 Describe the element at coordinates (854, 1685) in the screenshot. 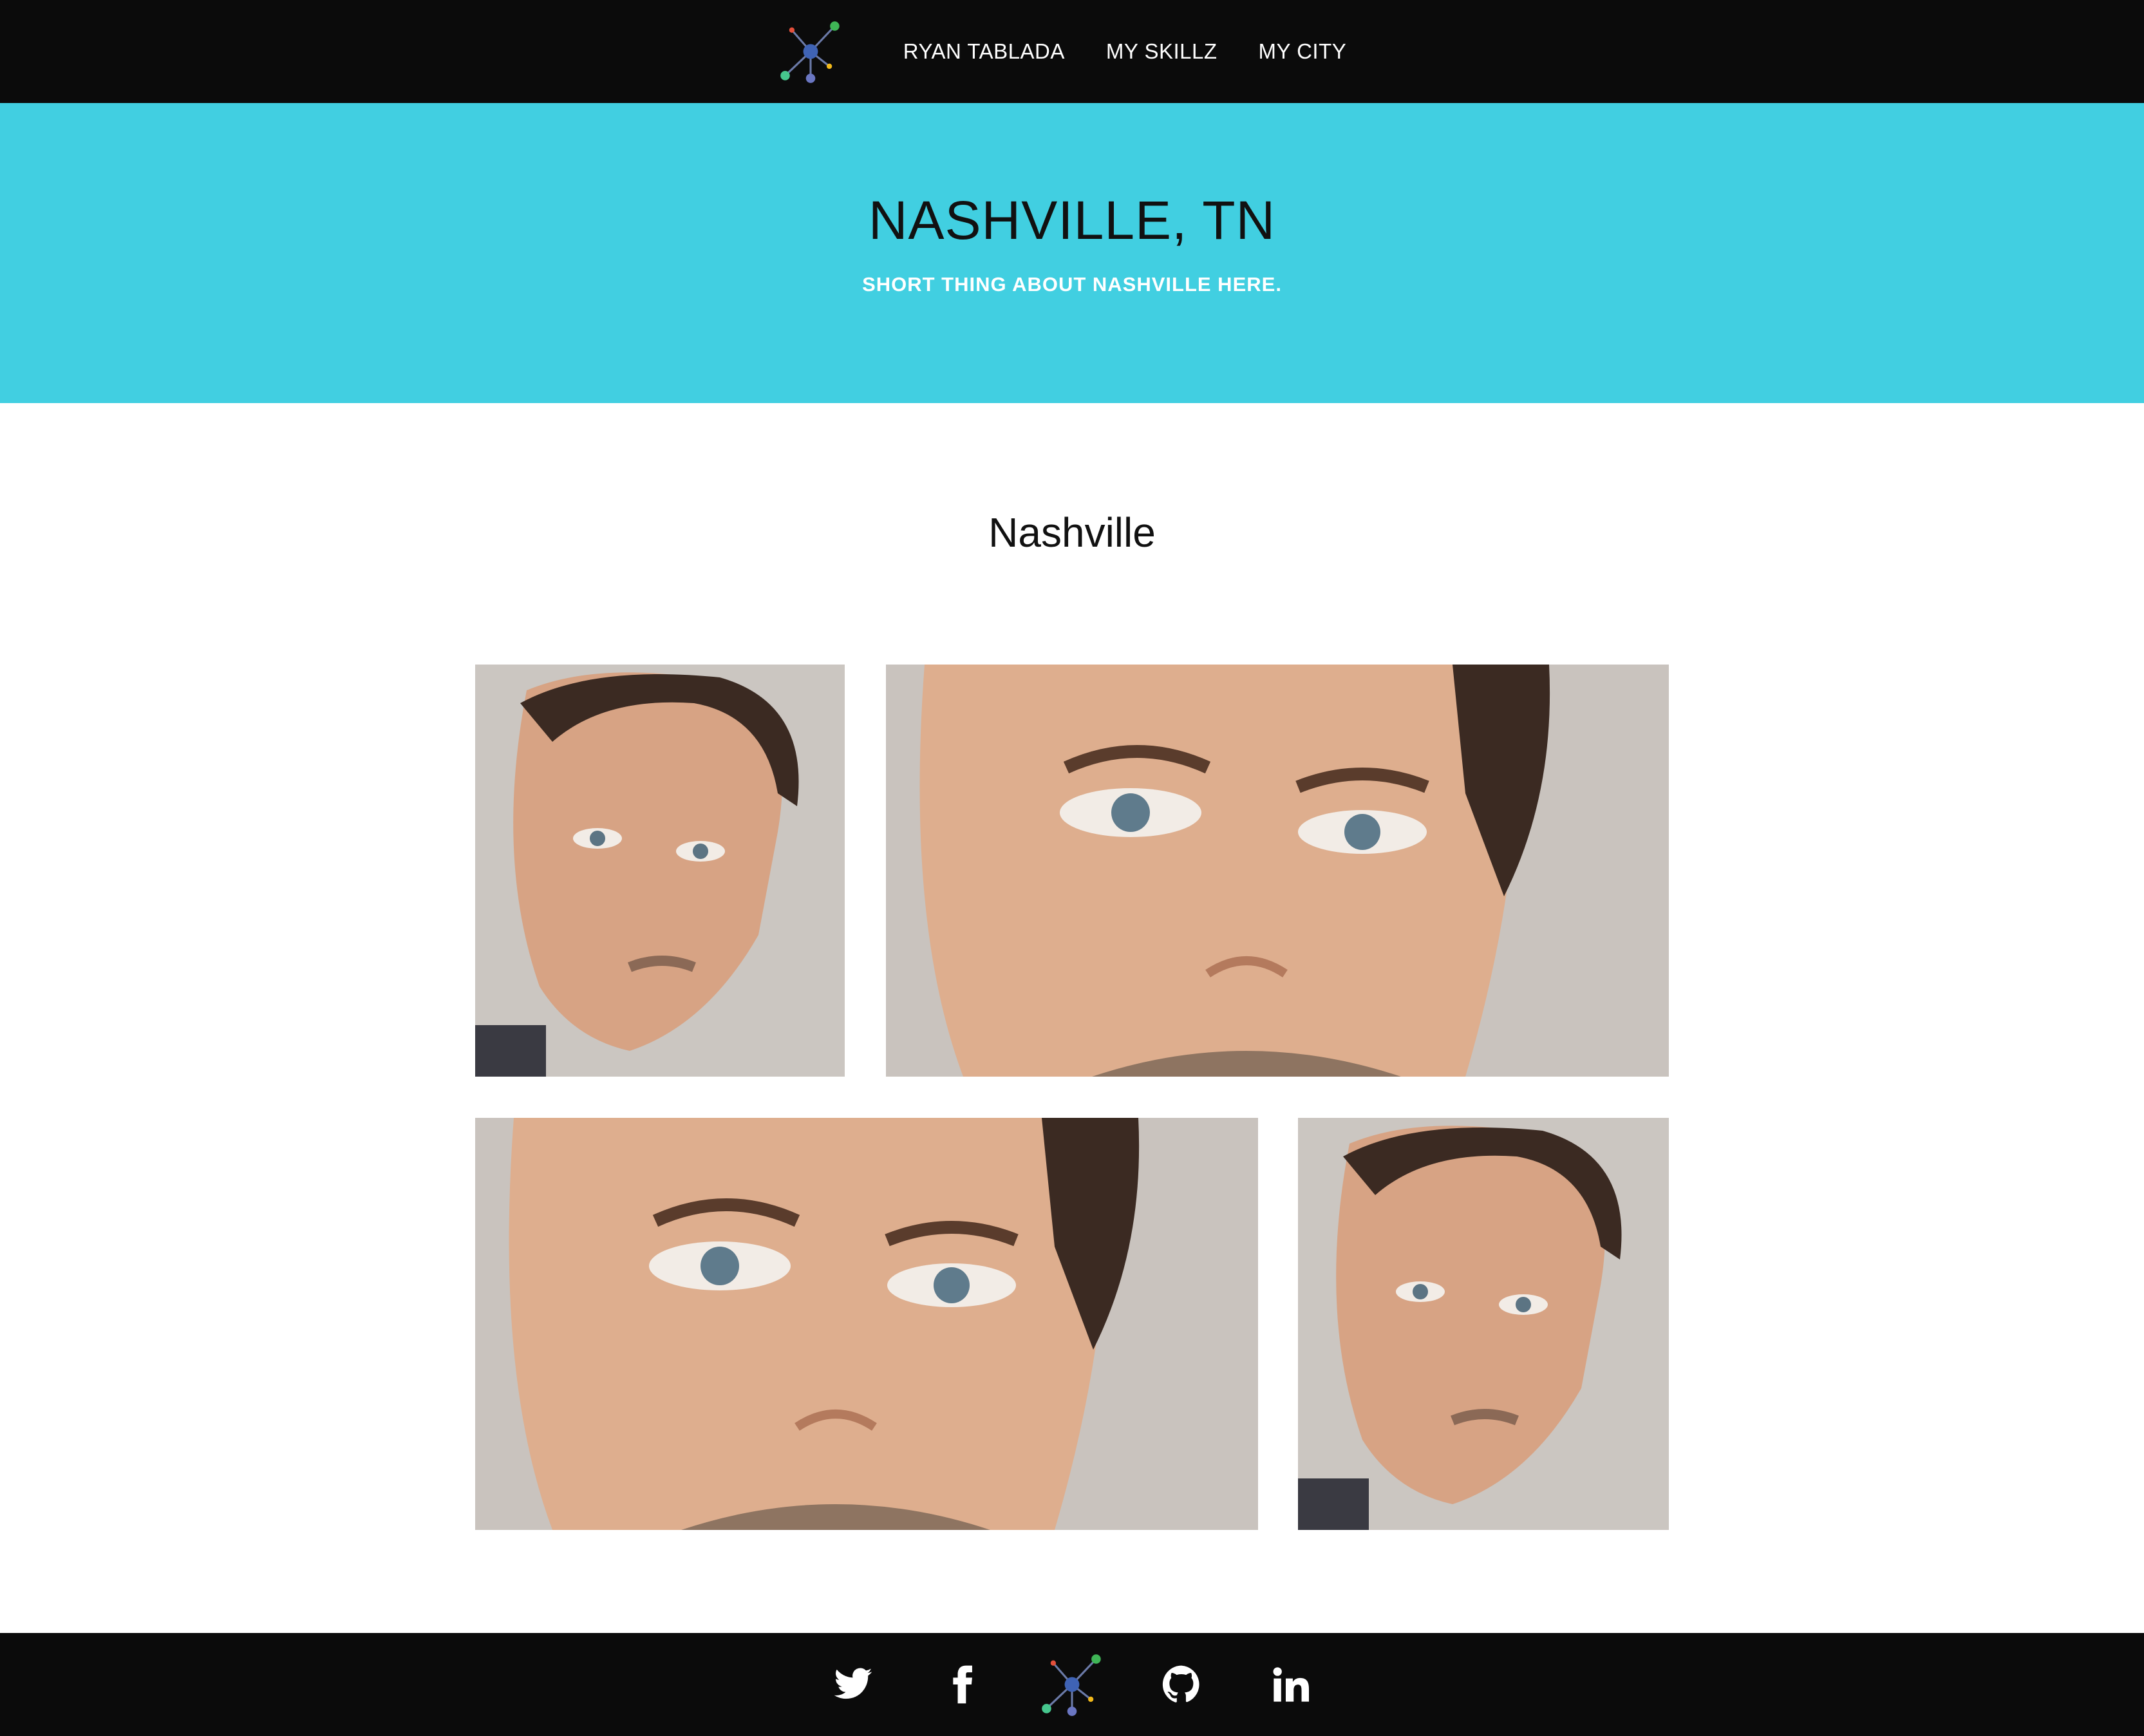

I see `twitter-icon` at that location.